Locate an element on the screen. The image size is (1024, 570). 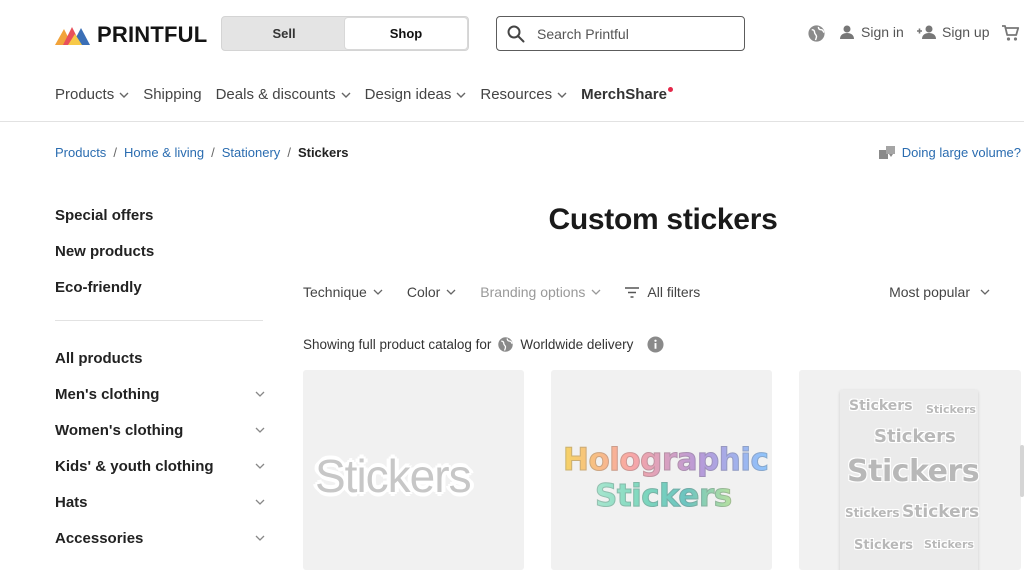
nav-merchshare: MerchShare is located at coordinates (627, 94).